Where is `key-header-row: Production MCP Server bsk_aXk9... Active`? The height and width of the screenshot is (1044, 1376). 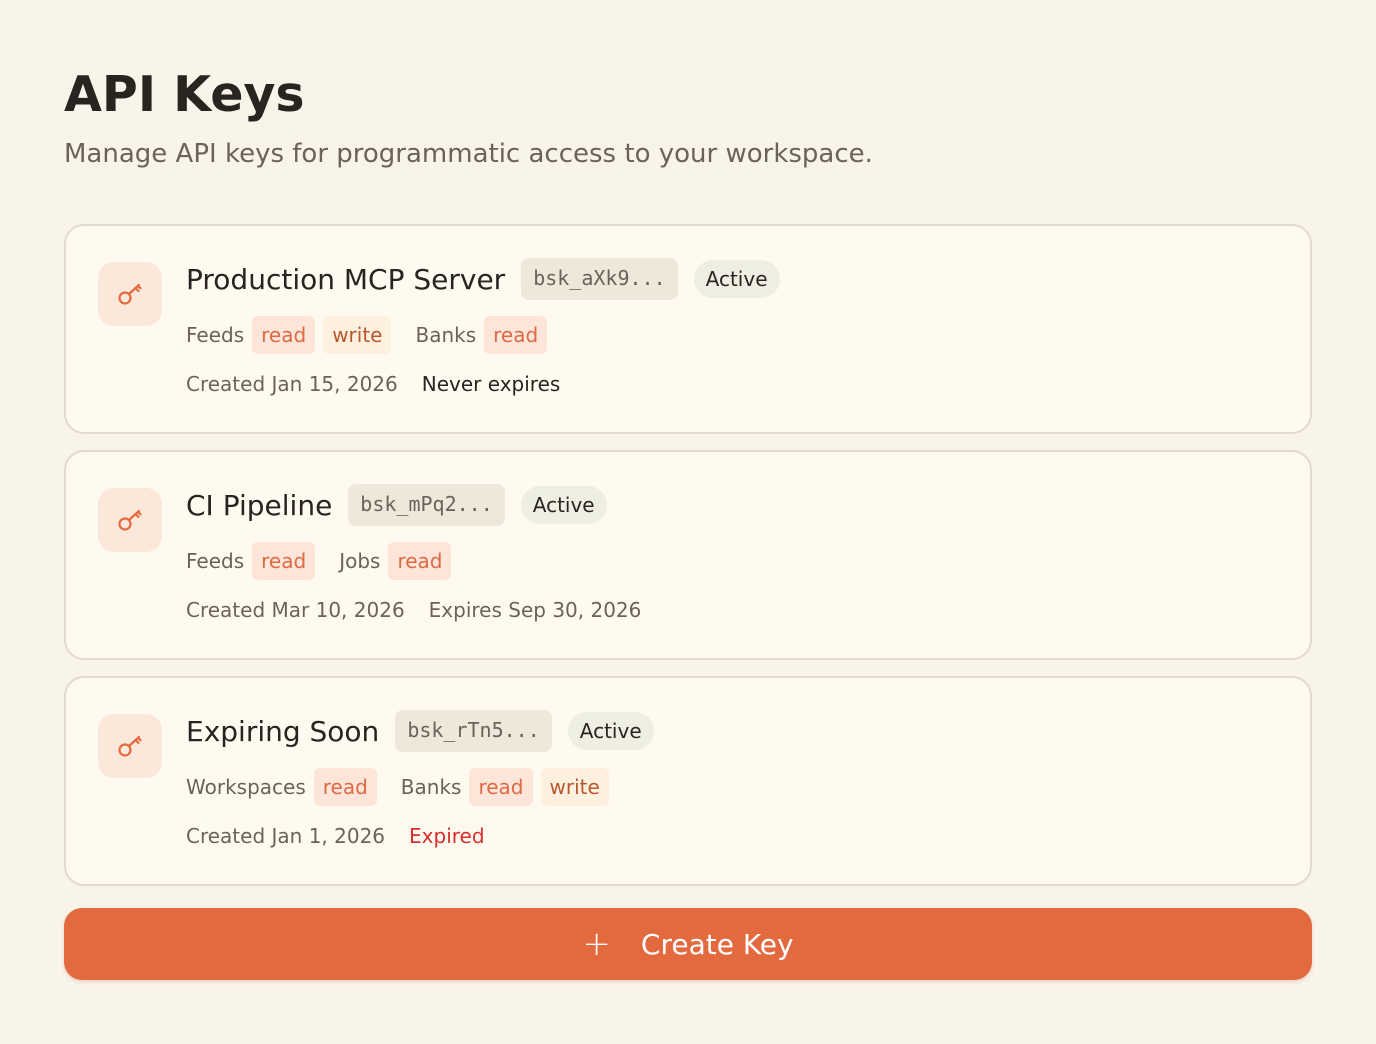 key-header-row: Production MCP Server bsk_aXk9... Active is located at coordinates (483, 279).